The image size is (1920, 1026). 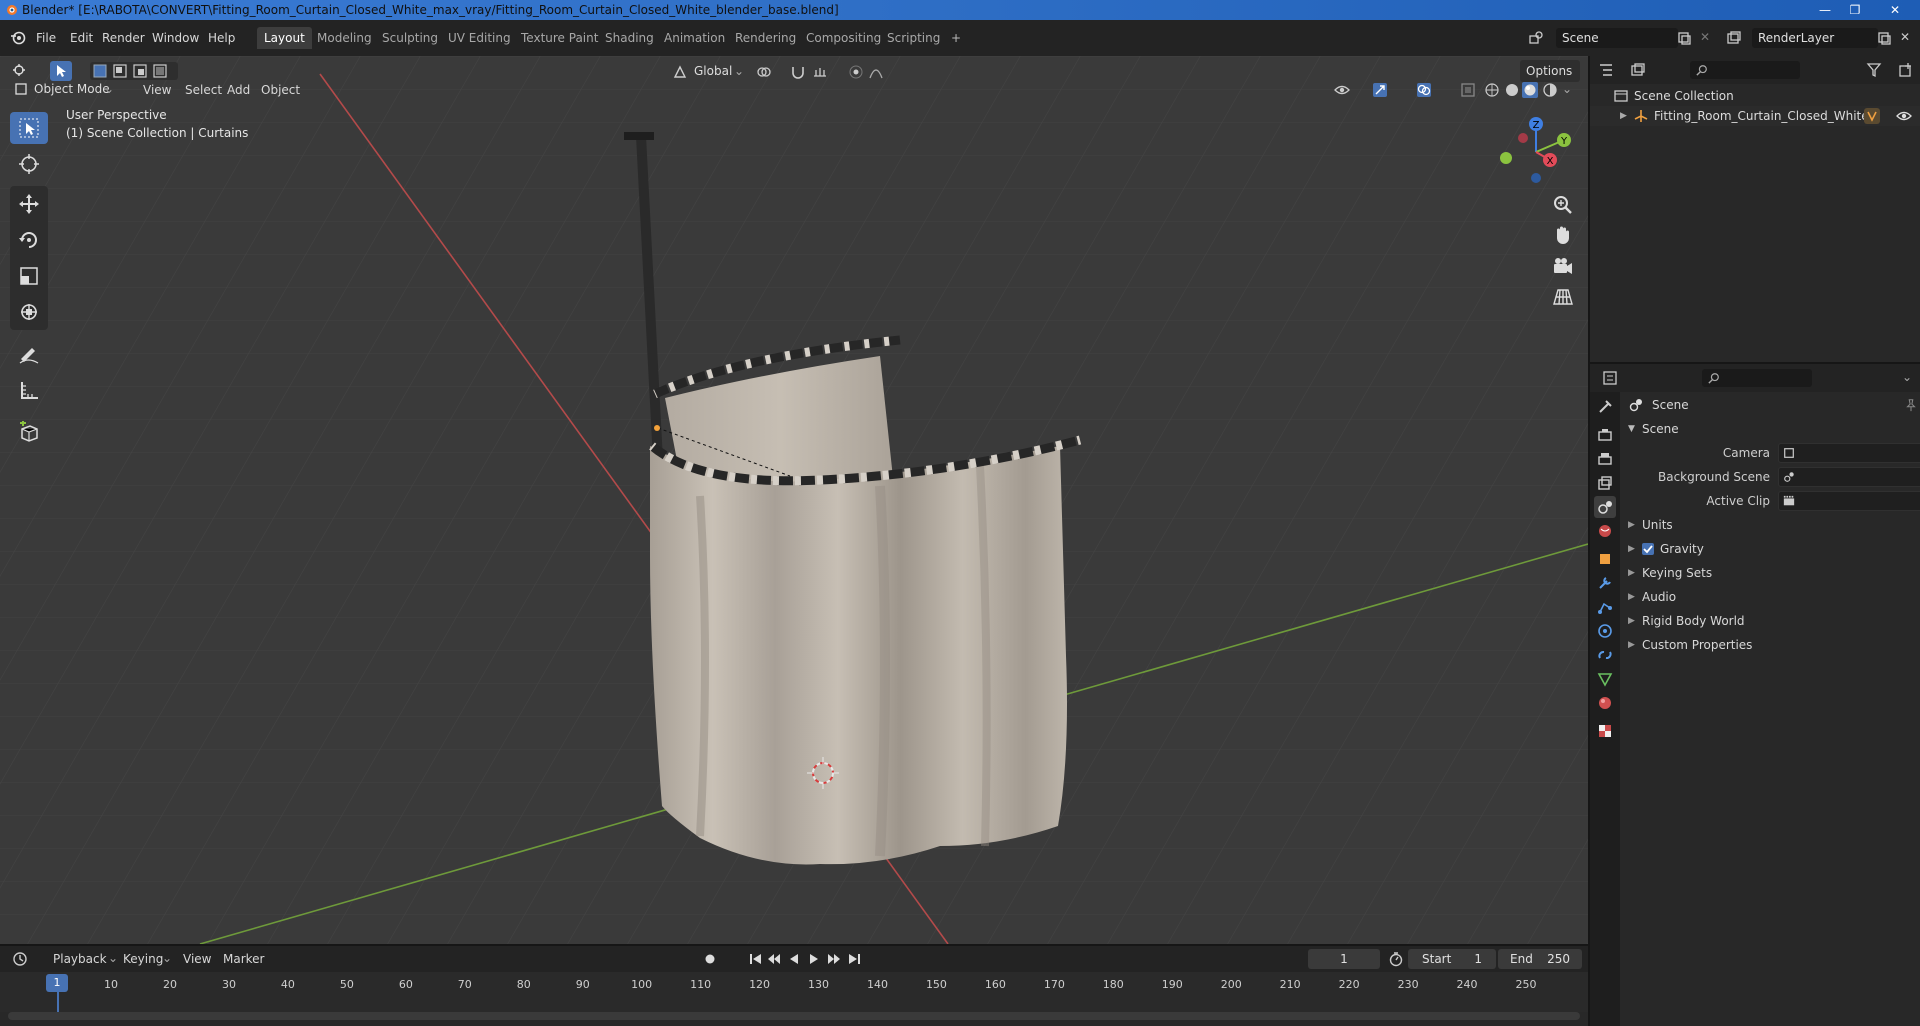 I want to click on jump-to-start-icon, so click(x=756, y=959).